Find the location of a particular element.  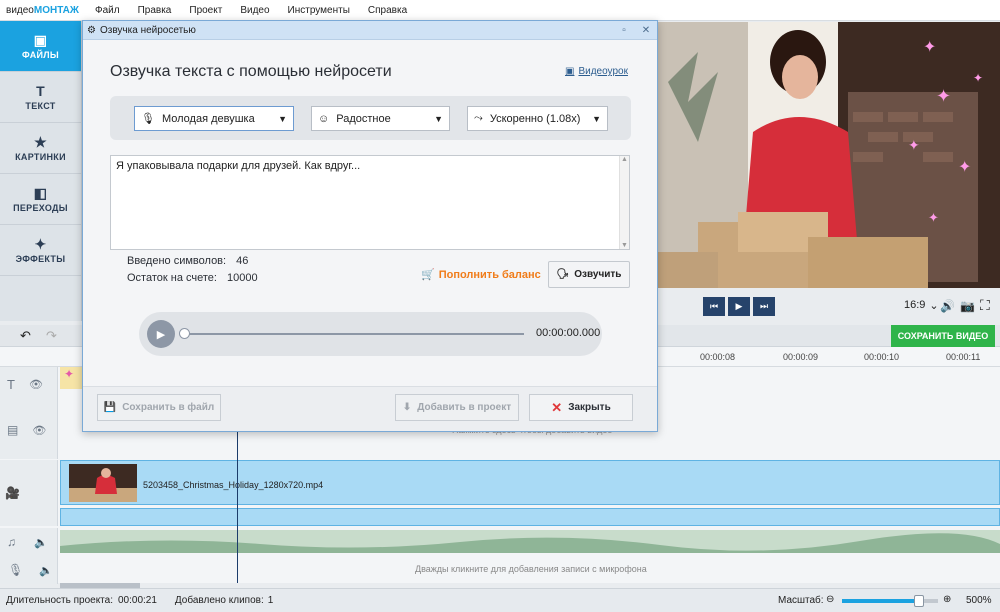

music-note-icon: ♫ is located at coordinates (11, 542).